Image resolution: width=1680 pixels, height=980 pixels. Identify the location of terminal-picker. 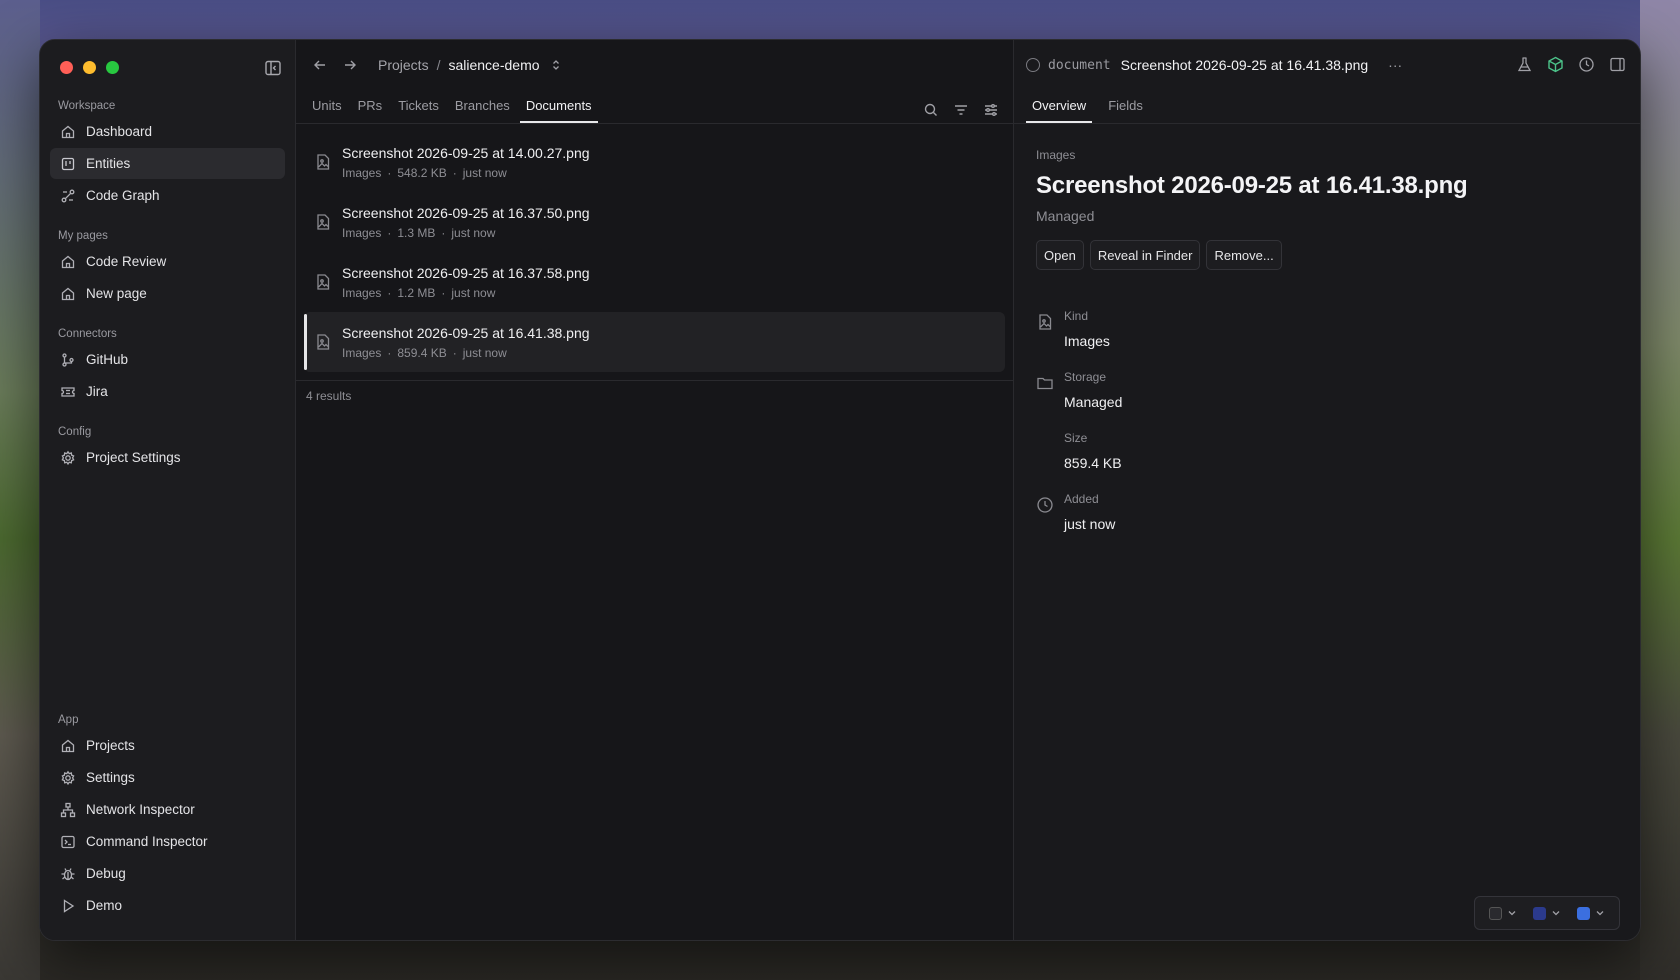
(1547, 913).